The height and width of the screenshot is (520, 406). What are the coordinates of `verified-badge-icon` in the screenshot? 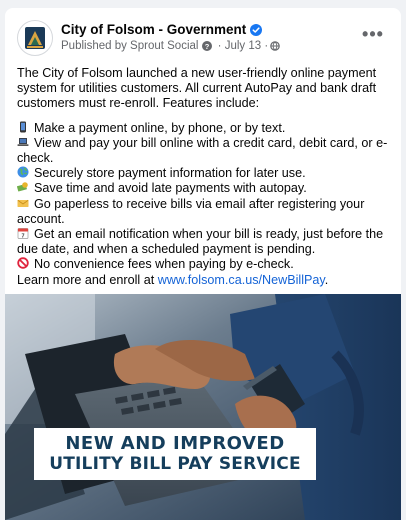 It's located at (256, 29).